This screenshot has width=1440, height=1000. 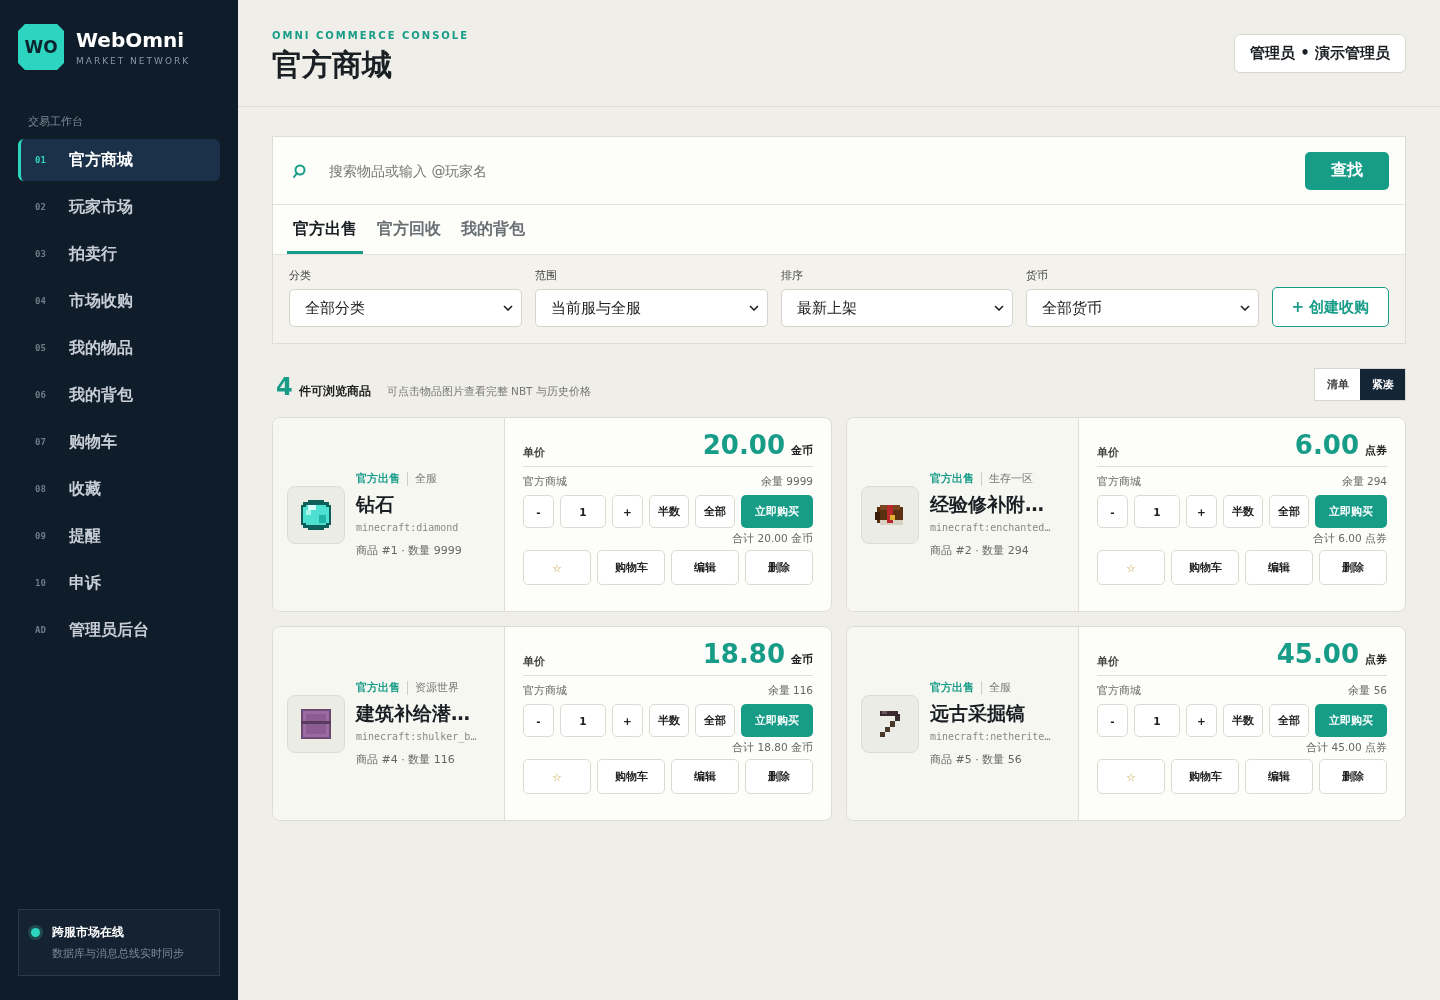 What do you see at coordinates (299, 170) in the screenshot?
I see `search-icon` at bounding box center [299, 170].